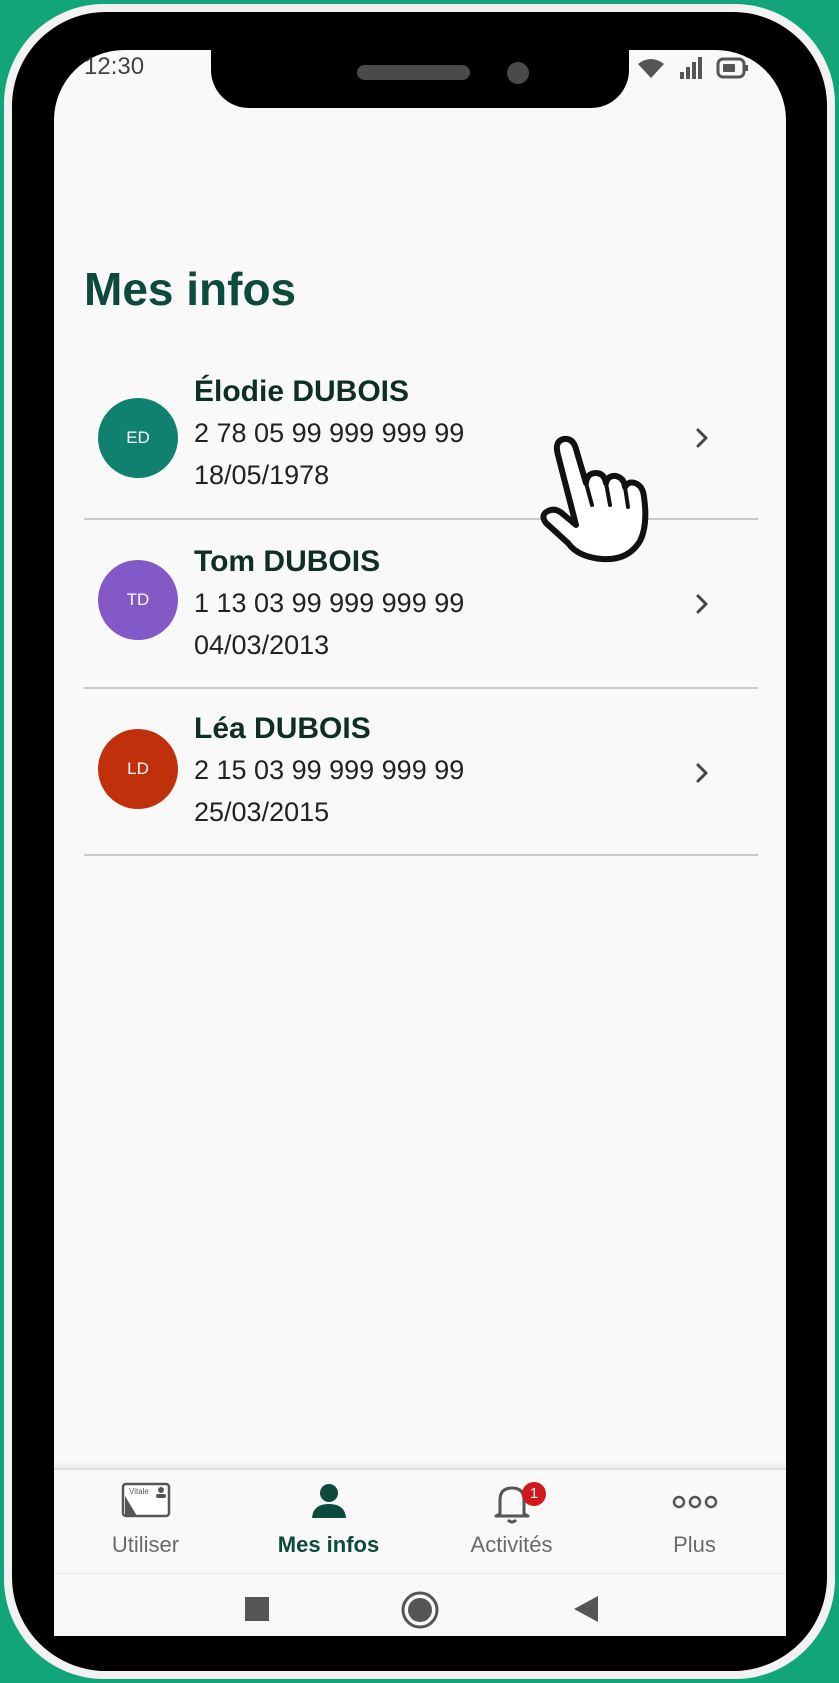 The image size is (839, 1683). I want to click on tab-mes-infos: Mes infos, so click(328, 1522).